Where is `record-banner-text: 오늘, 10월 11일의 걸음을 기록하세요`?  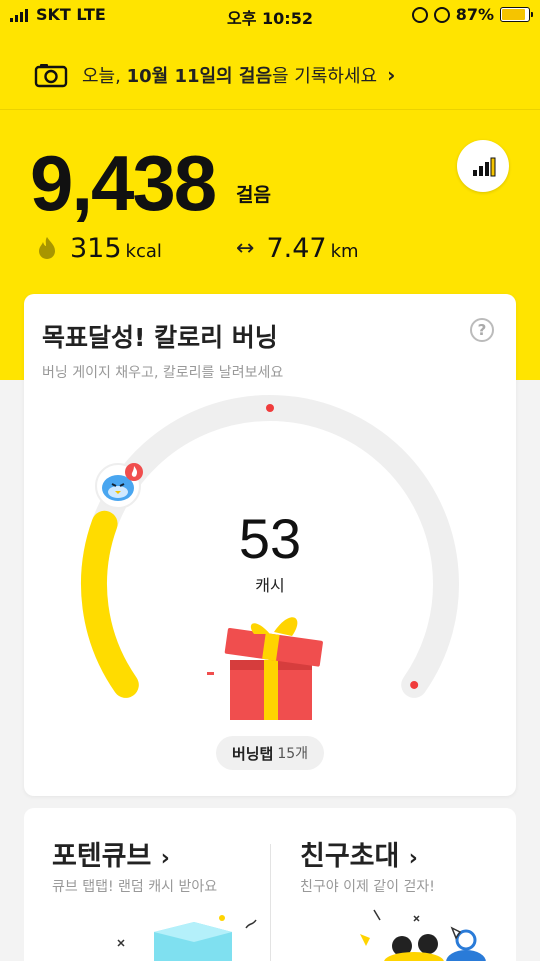
record-banner-text: 오늘, 10월 11일의 걸음을 기록하세요 is located at coordinates (230, 76).